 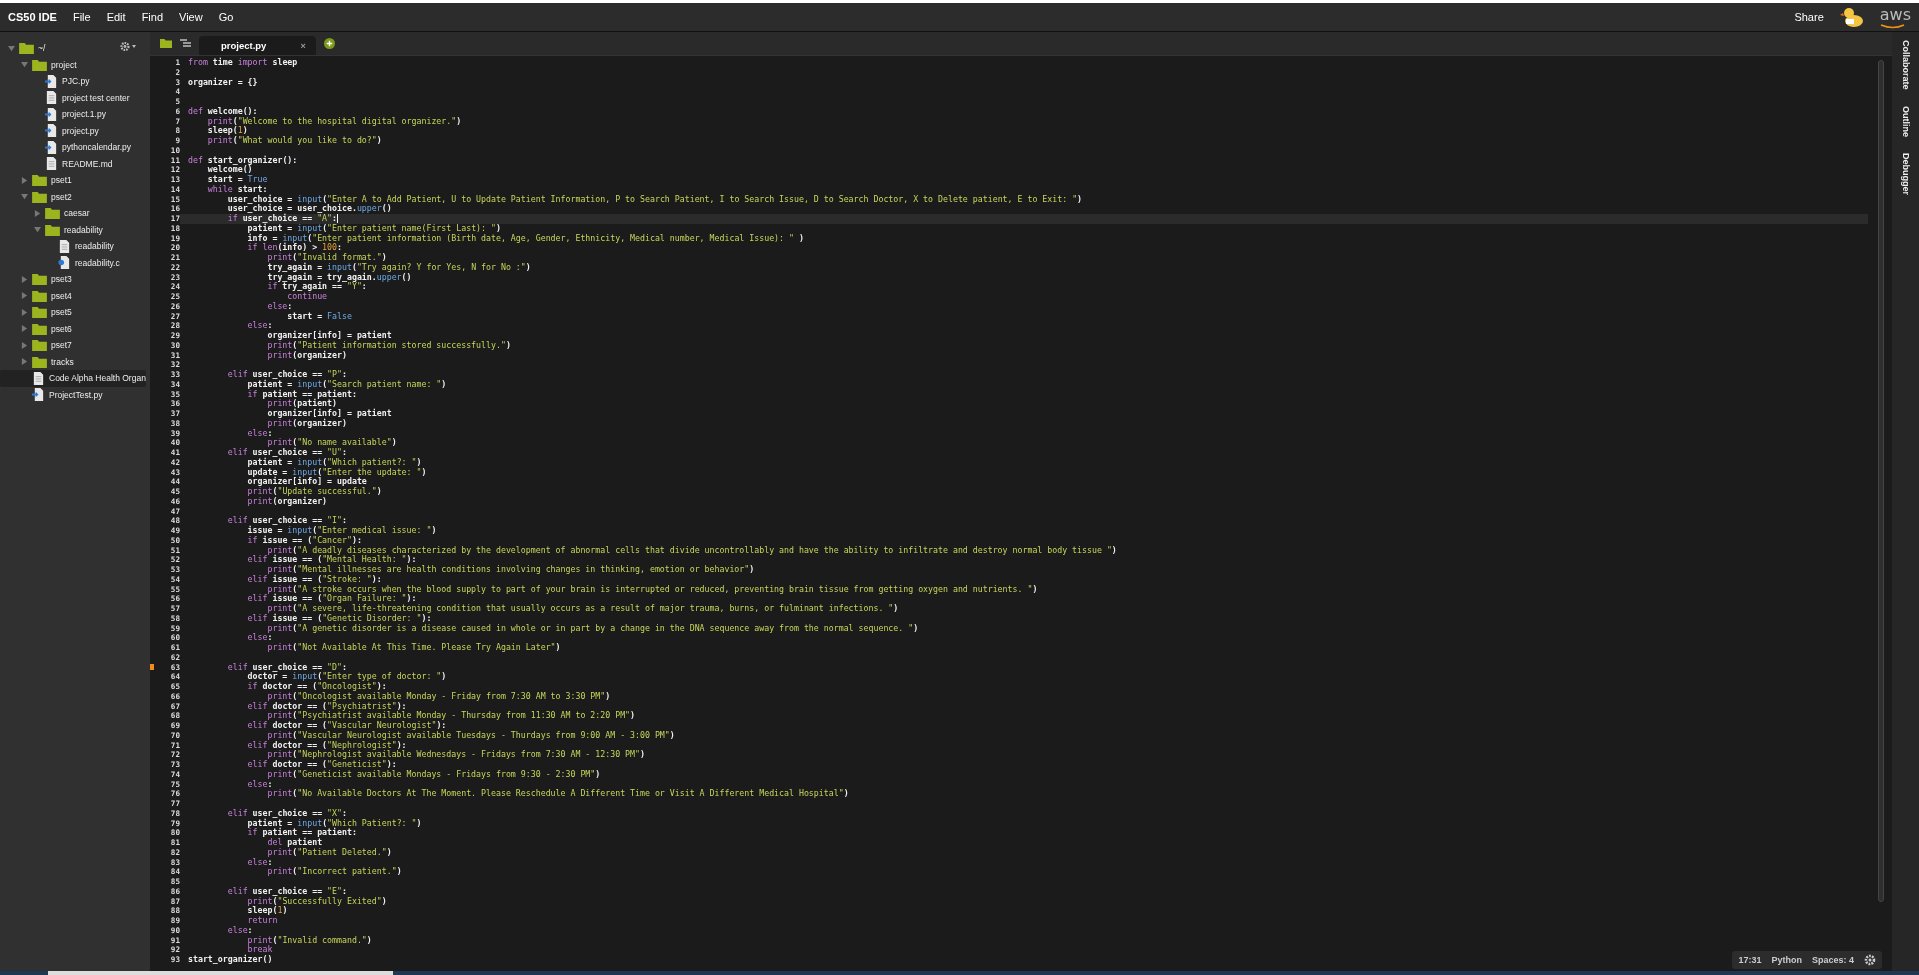 I want to click on file-tree-item: Code Alpha Health Organ, so click(x=73, y=378).